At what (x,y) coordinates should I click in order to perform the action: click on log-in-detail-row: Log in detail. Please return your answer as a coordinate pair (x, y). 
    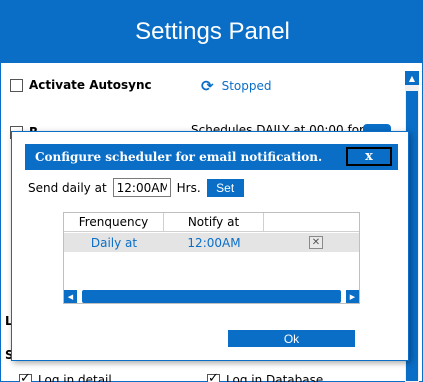
    Looking at the image, I should click on (65, 376).